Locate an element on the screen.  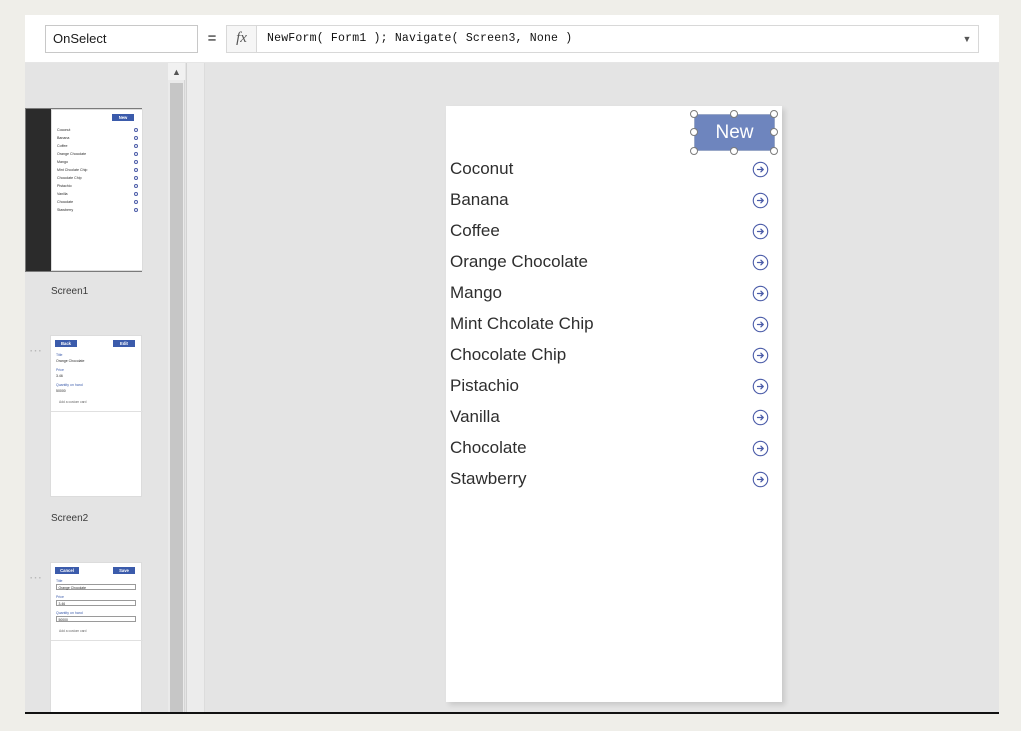
gallery-item: Orange Chocolate is located at coordinates (614, 264).